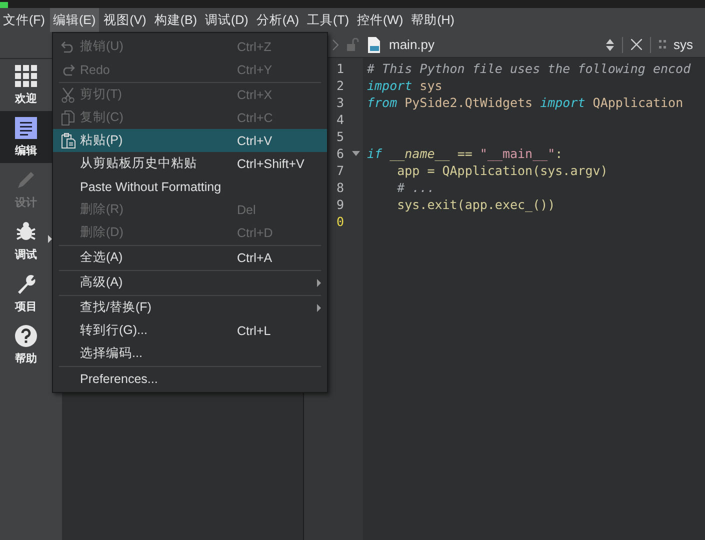  What do you see at coordinates (525, 102) in the screenshot?
I see `code-line: from PySide2.QtWidgets import QApplication` at bounding box center [525, 102].